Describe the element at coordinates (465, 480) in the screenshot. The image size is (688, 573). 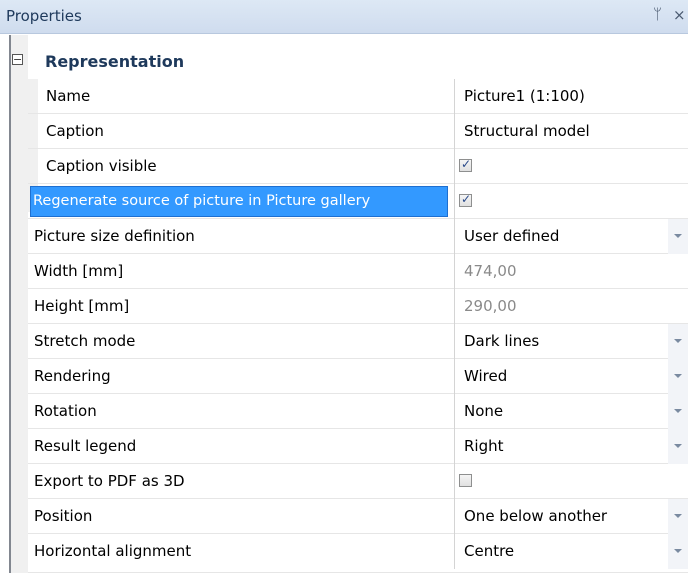
I see `export-pdf-3d-checkbox` at that location.